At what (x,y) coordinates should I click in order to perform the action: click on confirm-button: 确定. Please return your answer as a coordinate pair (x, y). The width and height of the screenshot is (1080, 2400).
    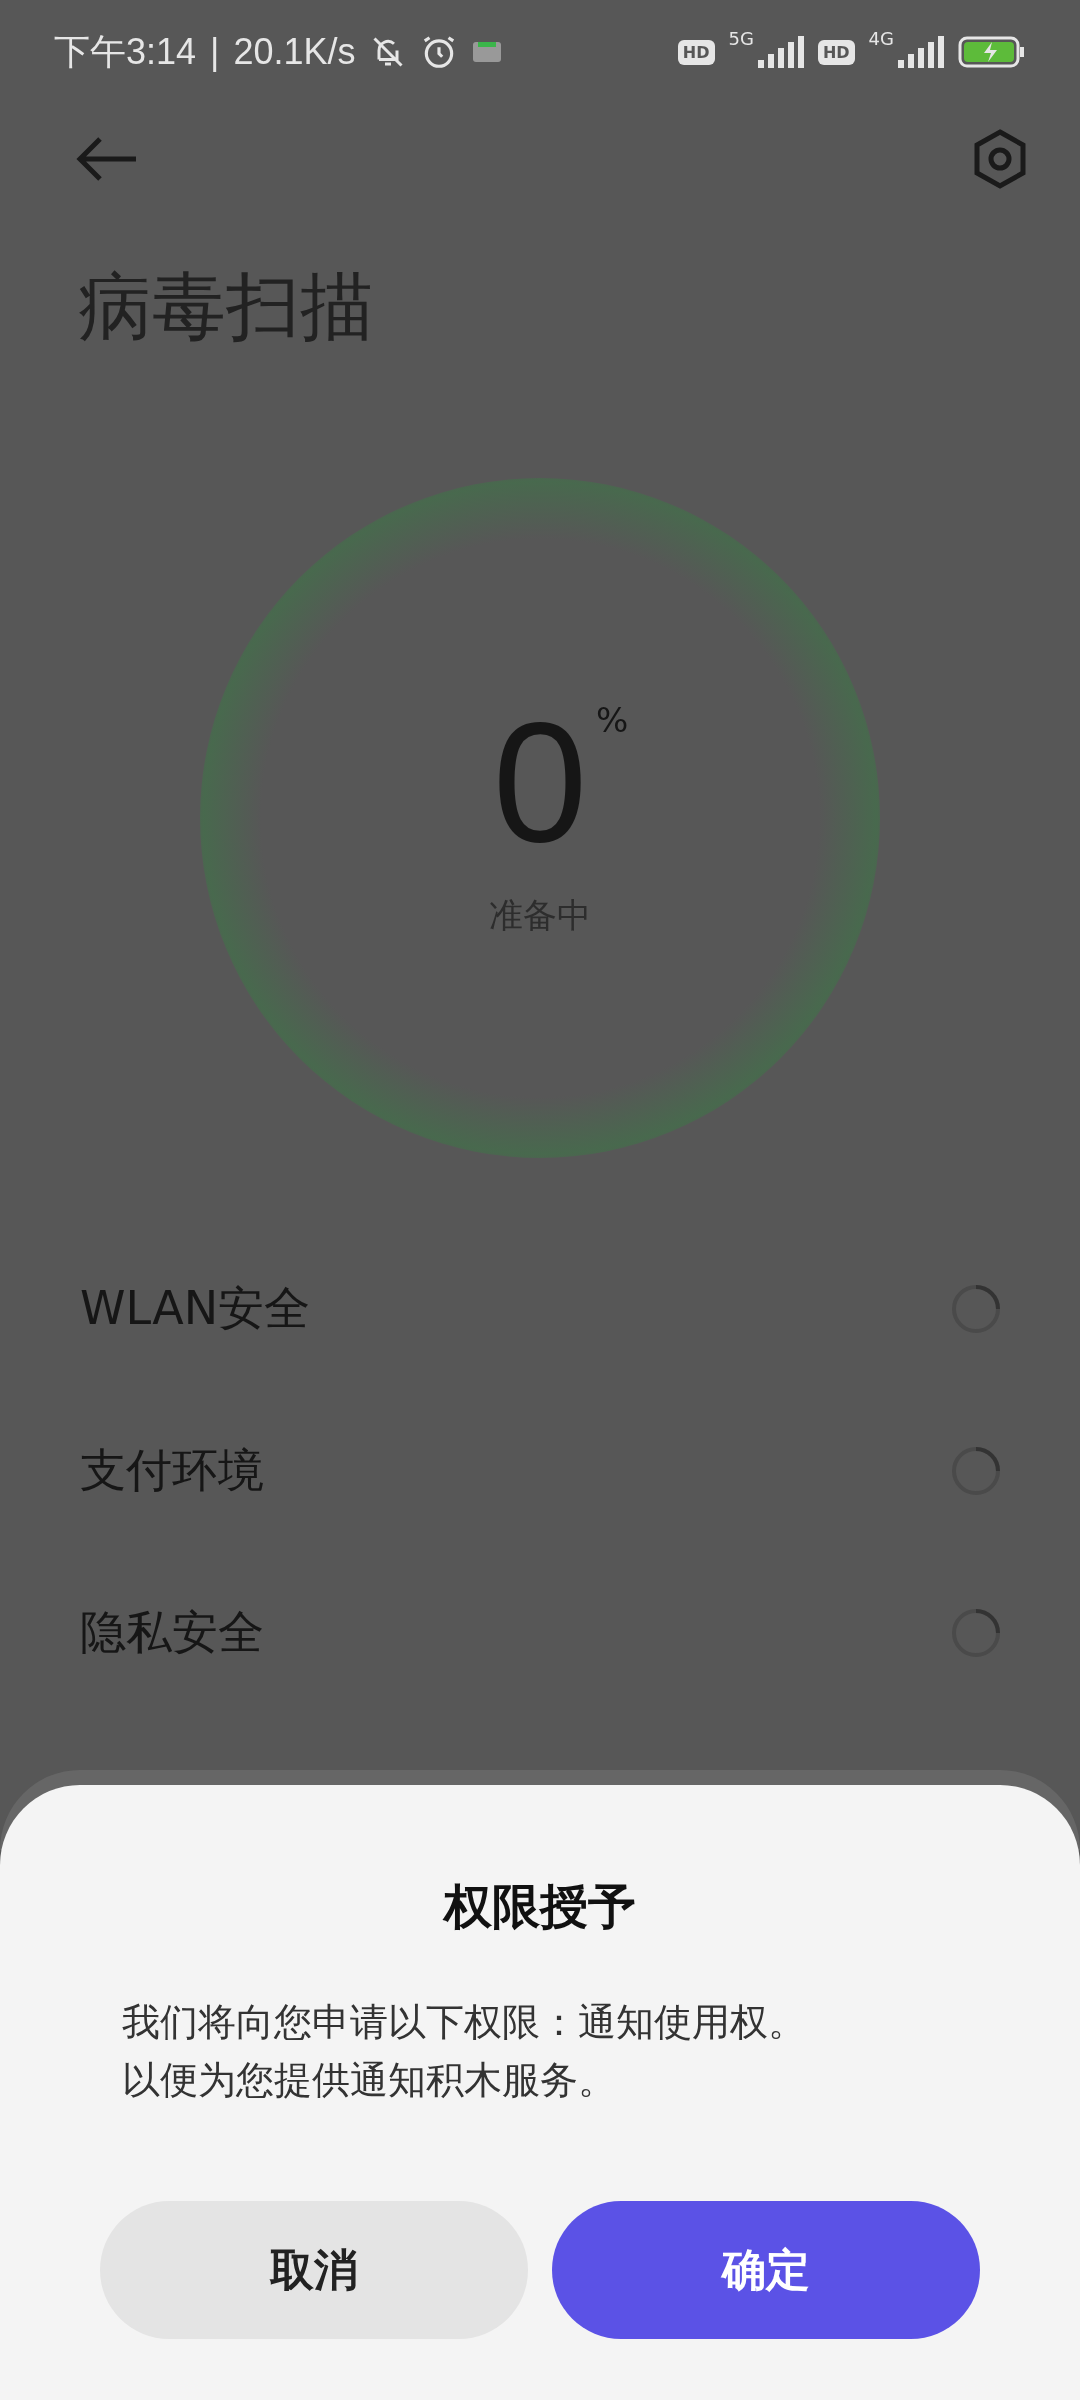
    Looking at the image, I should click on (766, 2270).